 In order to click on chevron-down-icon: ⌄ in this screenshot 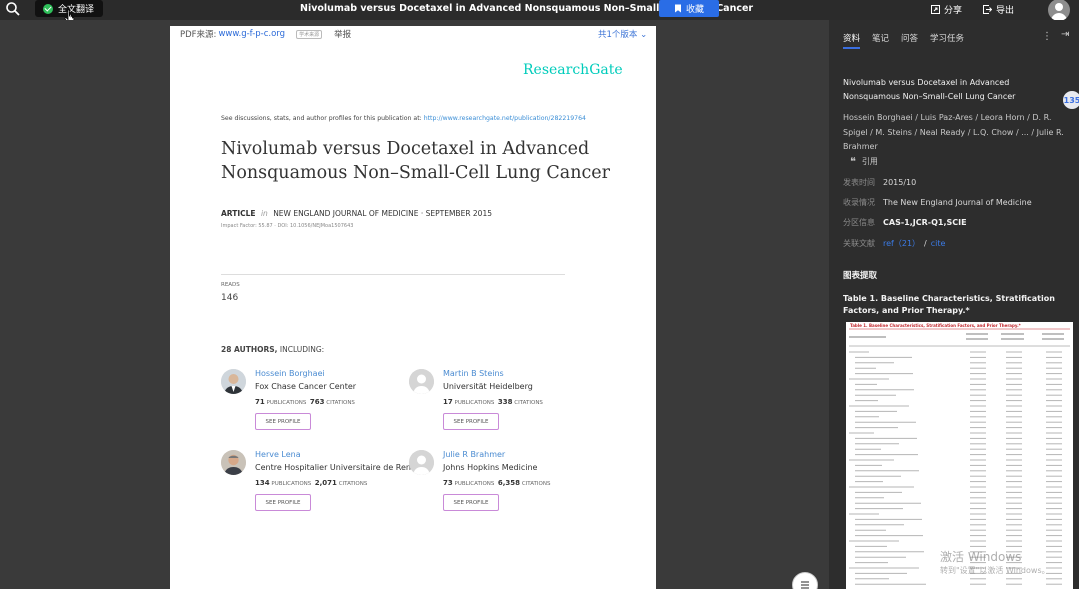, I will do `click(644, 35)`.